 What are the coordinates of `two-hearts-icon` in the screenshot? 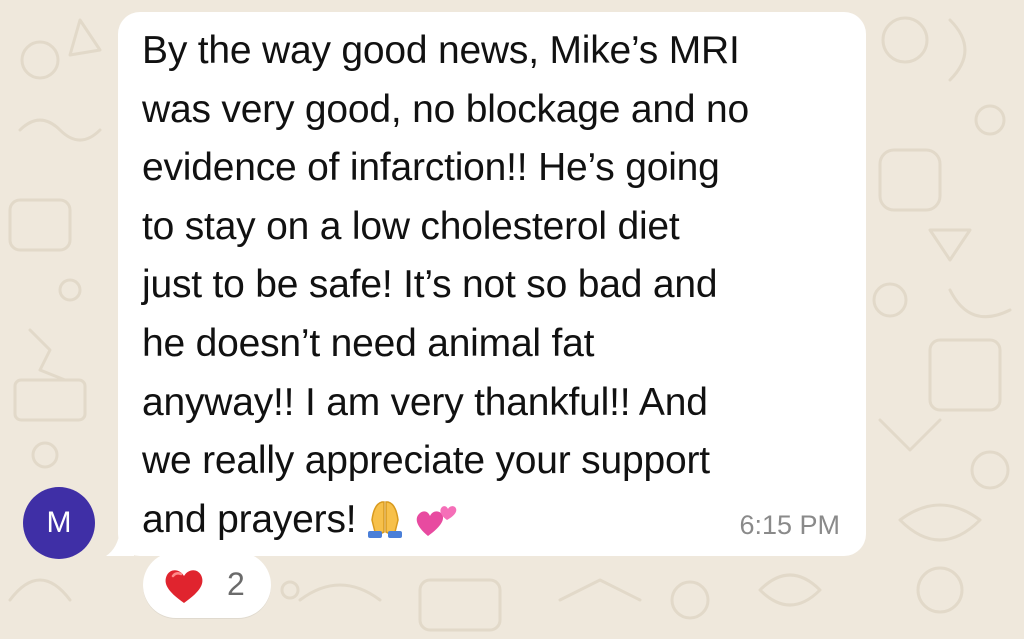 It's located at (437, 520).